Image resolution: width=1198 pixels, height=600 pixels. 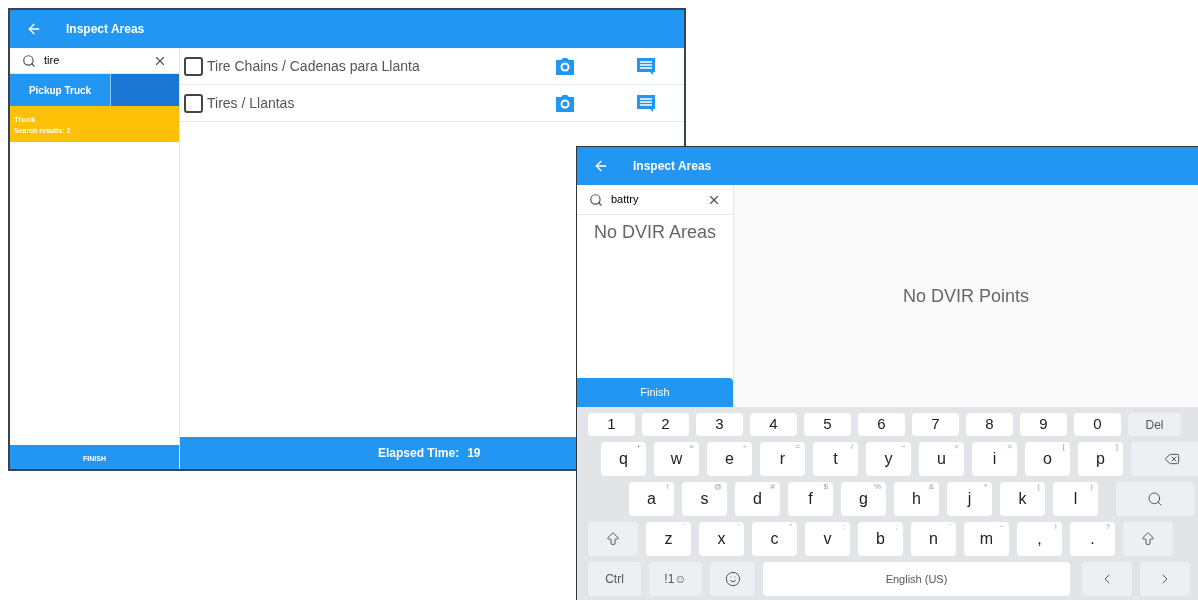 I want to click on key-hint: %, so click(x=877, y=487).